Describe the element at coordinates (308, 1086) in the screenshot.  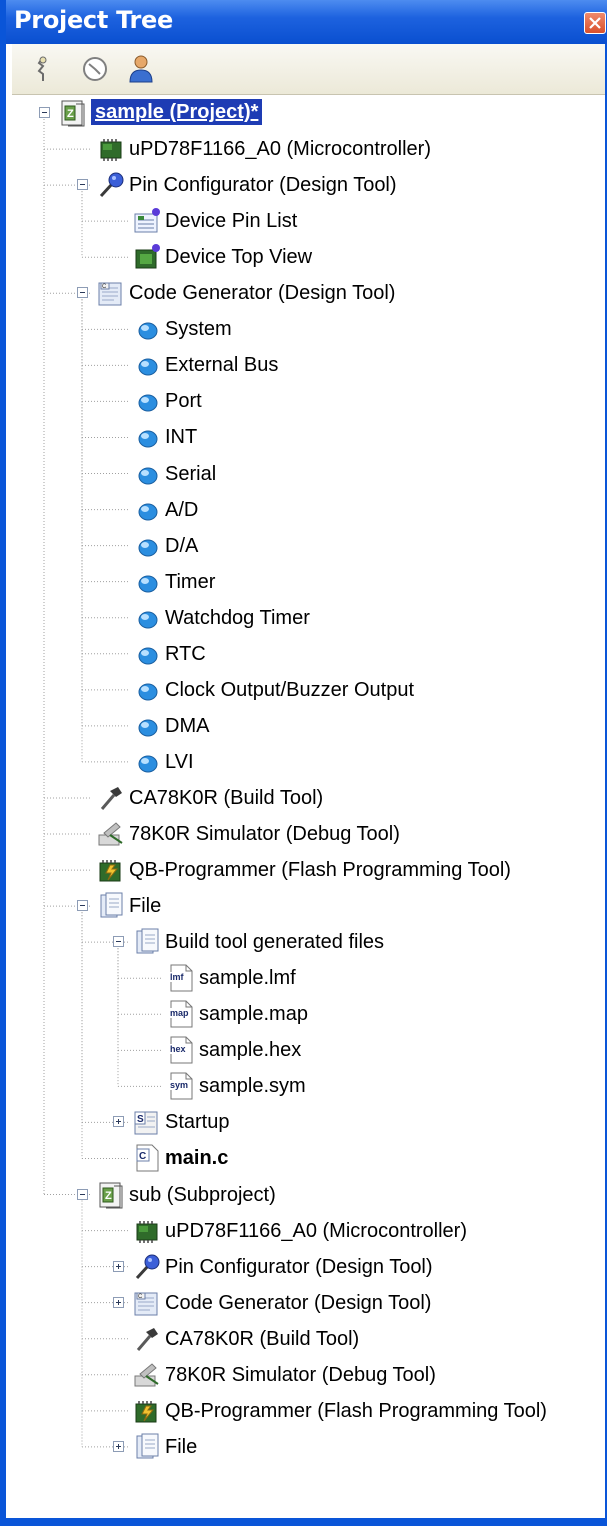
I see `tree-item: sym sample.sym` at that location.